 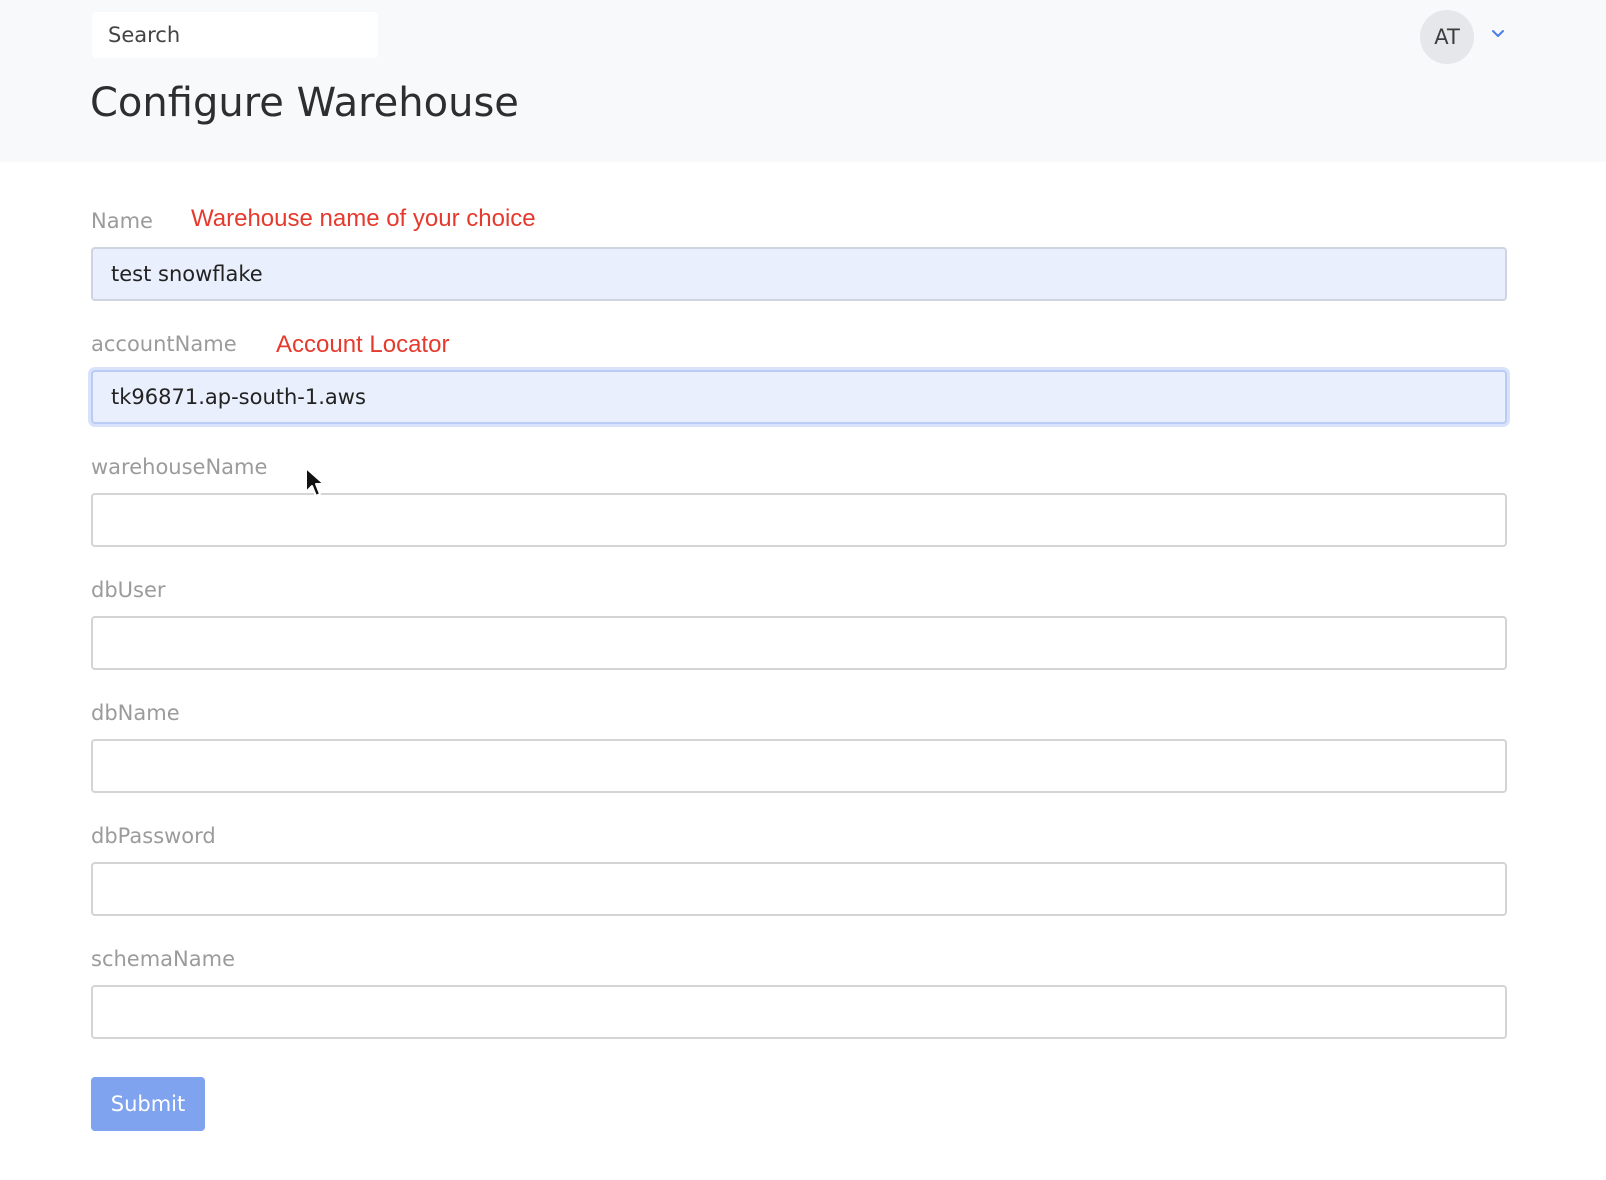 I want to click on search-input: Search, so click(x=235, y=35).